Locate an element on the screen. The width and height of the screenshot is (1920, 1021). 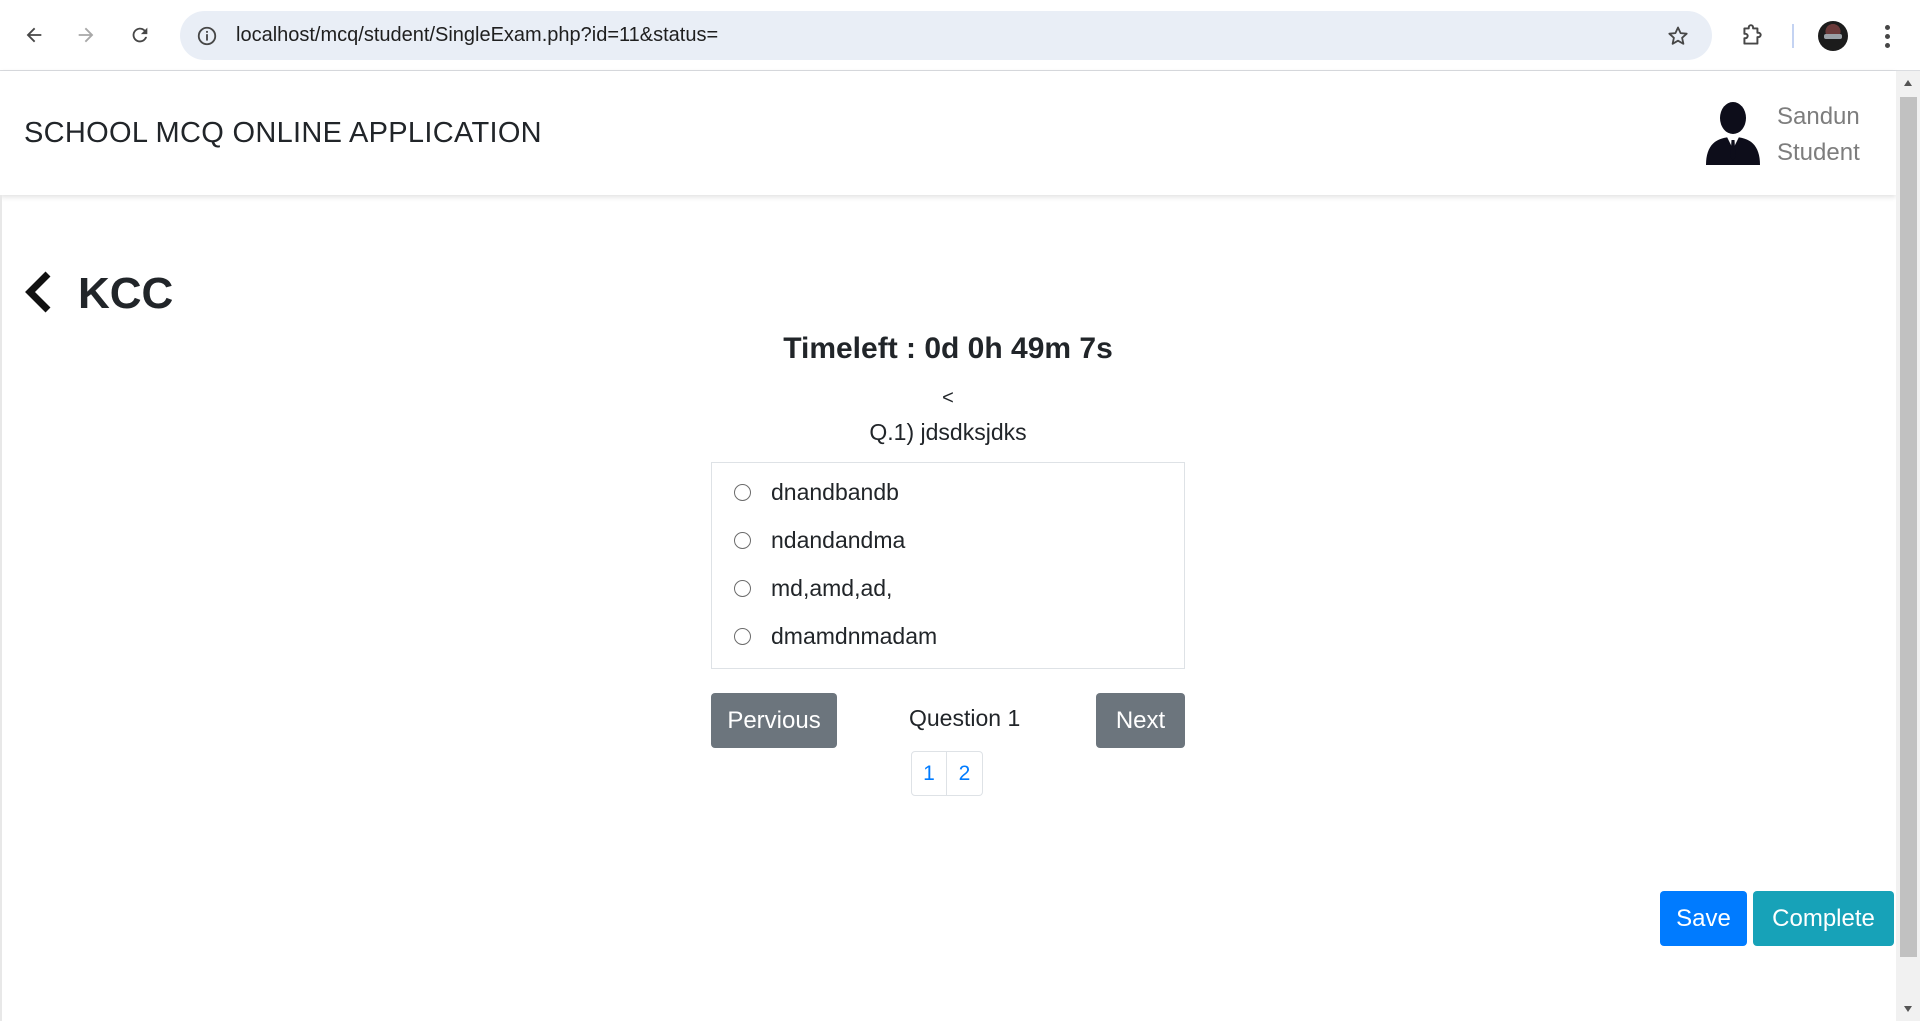
question-pagination: 1 2 is located at coordinates (947, 773).